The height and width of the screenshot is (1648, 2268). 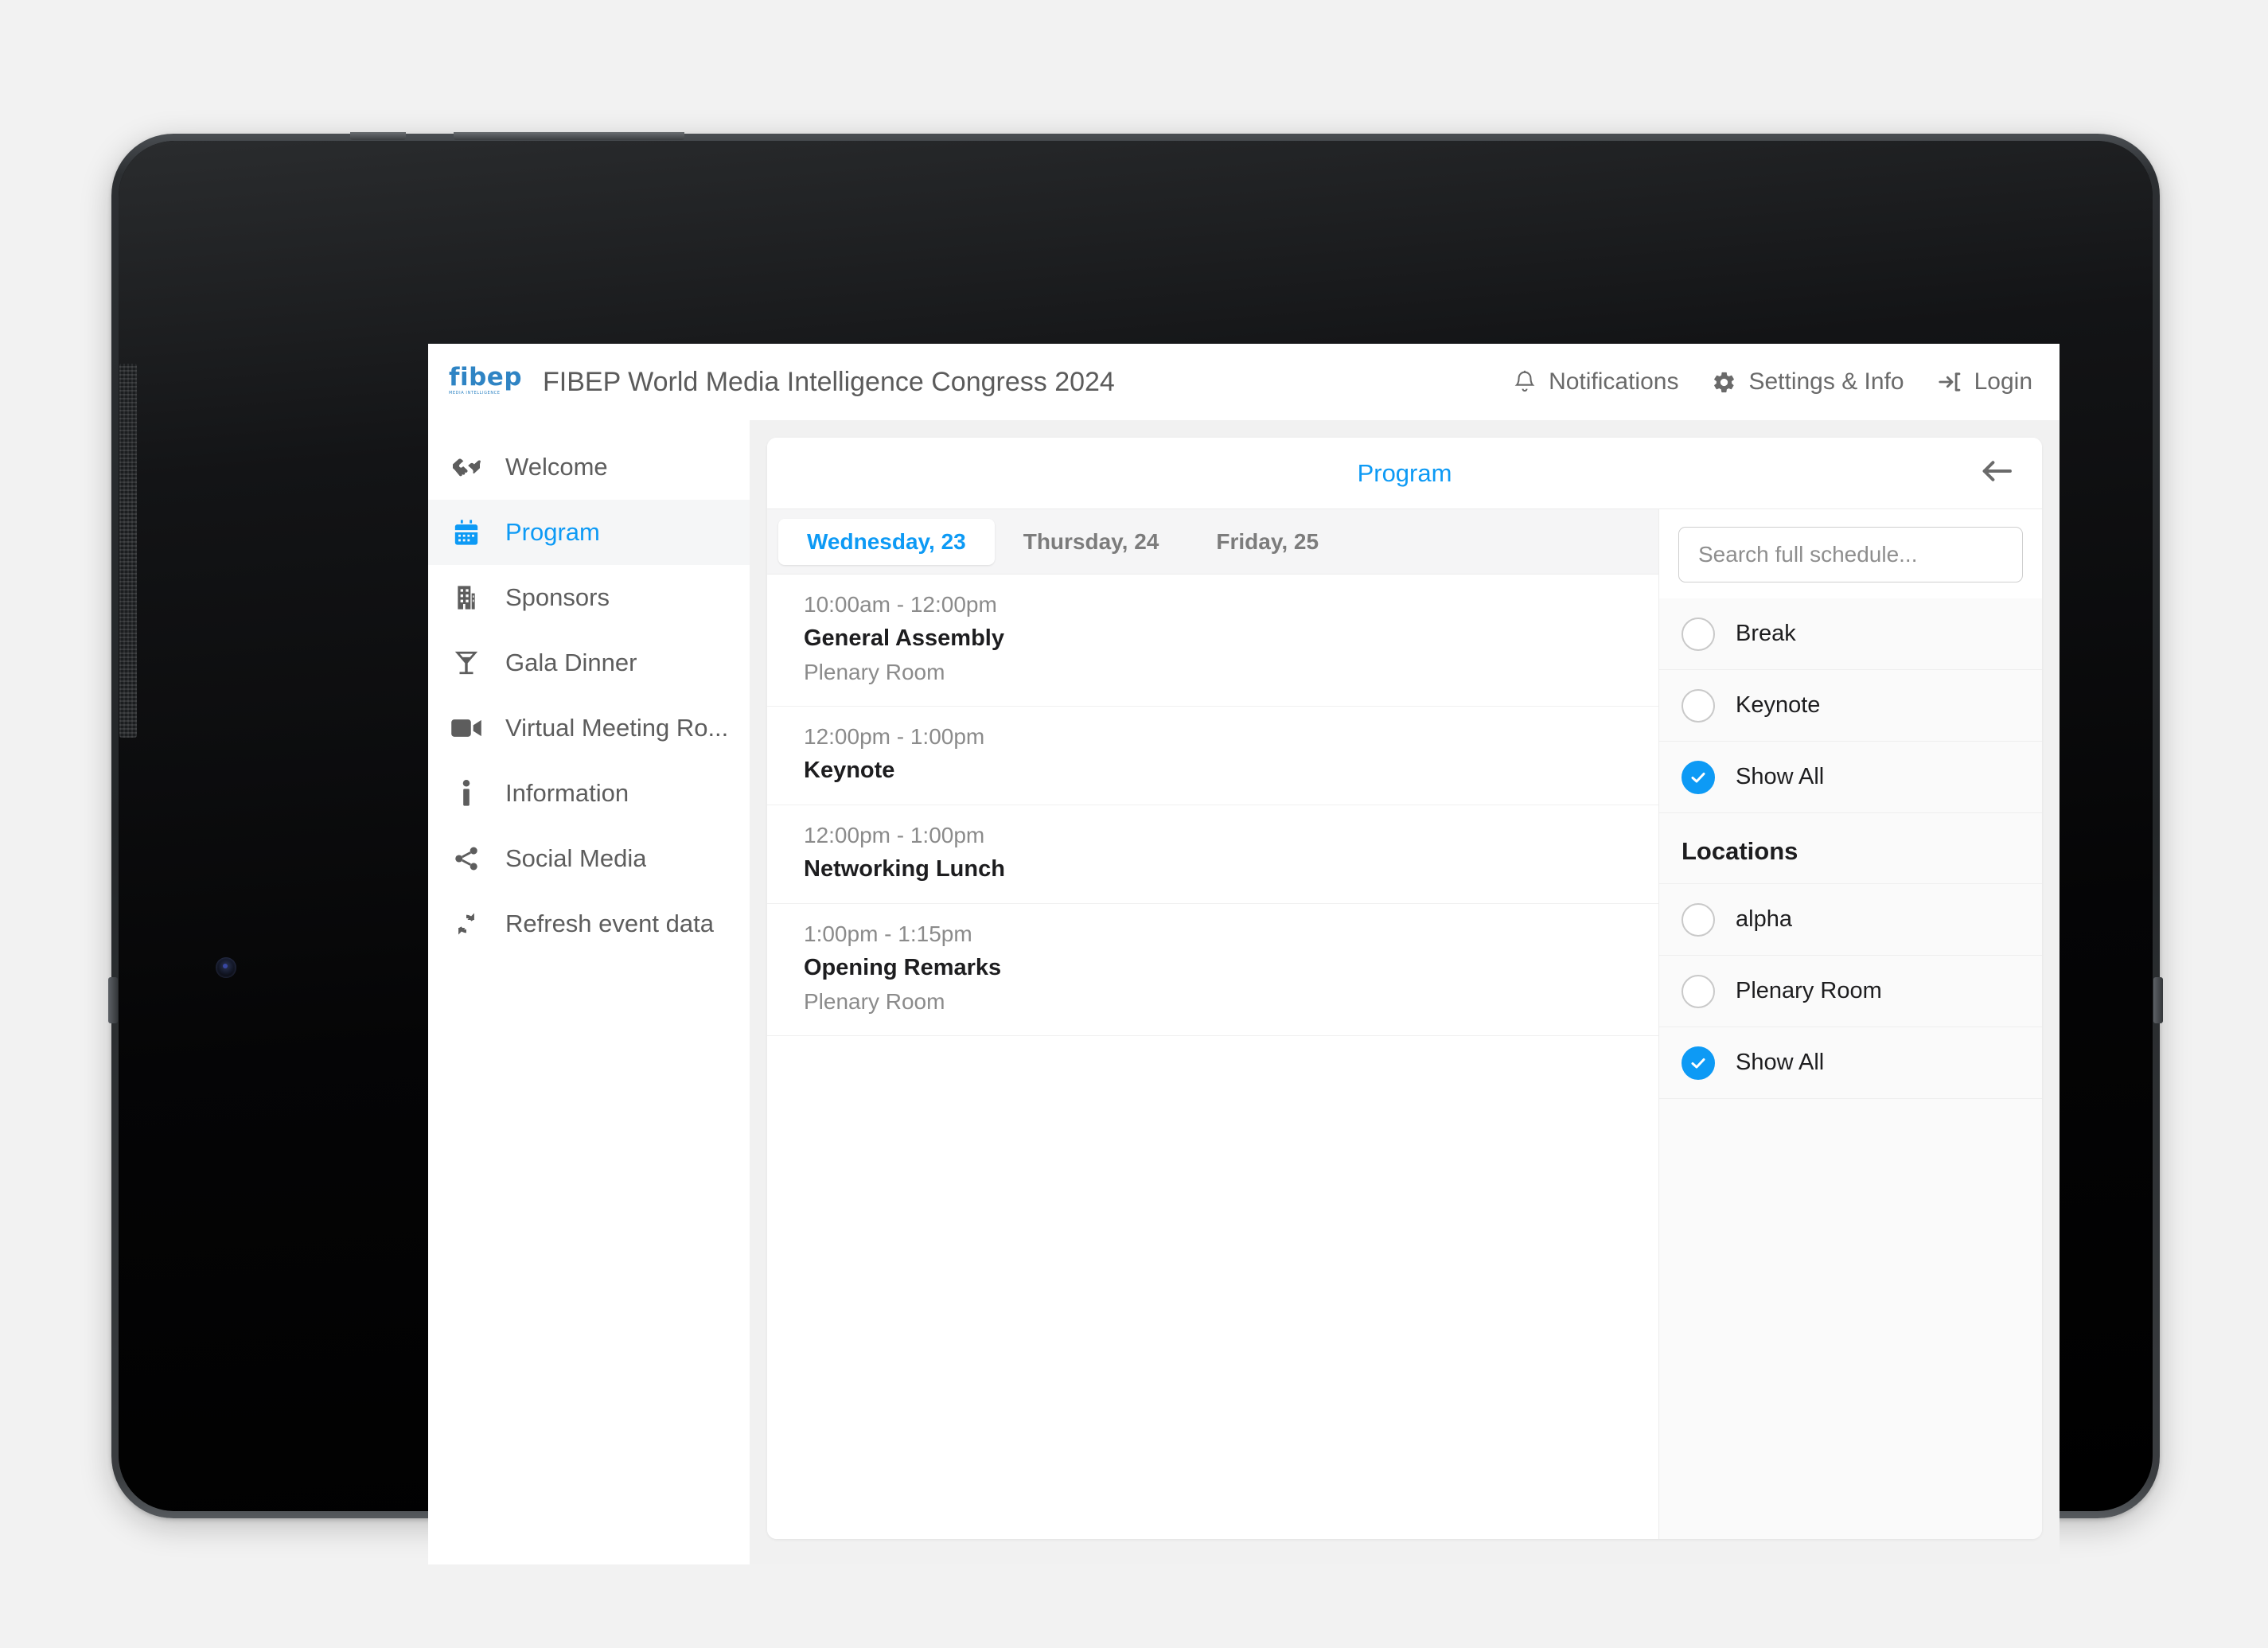 What do you see at coordinates (1850, 1063) in the screenshot?
I see `filter-location-show-all: Show All` at bounding box center [1850, 1063].